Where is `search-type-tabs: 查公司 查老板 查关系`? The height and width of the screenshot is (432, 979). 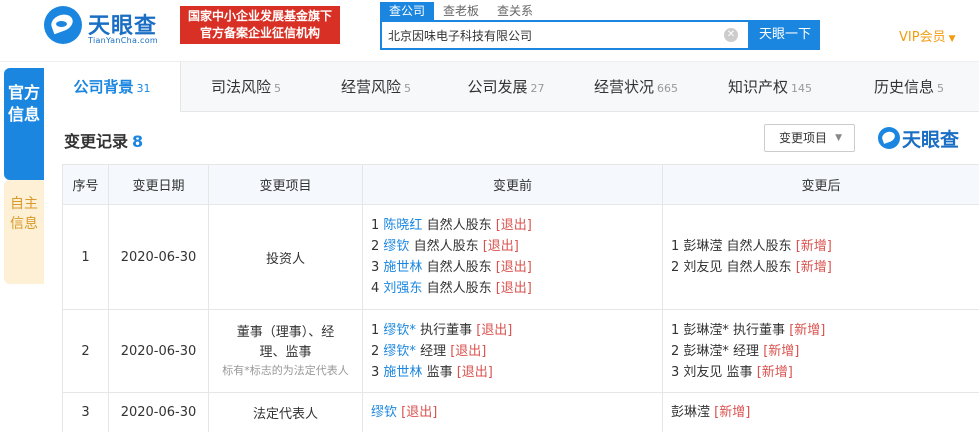
search-type-tabs: 查公司 查老板 查关系 is located at coordinates (461, 11).